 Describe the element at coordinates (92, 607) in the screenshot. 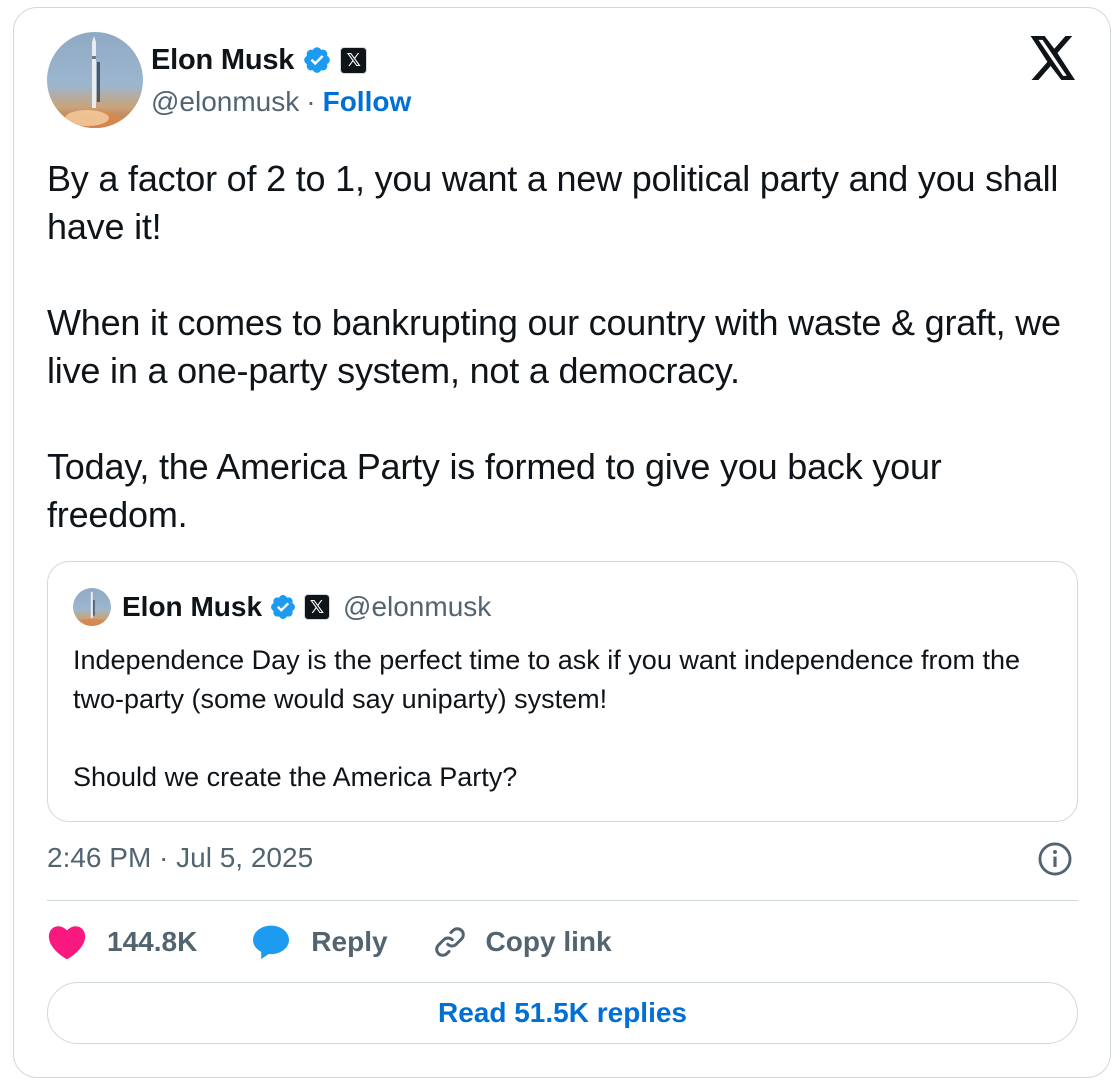

I see `quoted-author-avatar` at that location.